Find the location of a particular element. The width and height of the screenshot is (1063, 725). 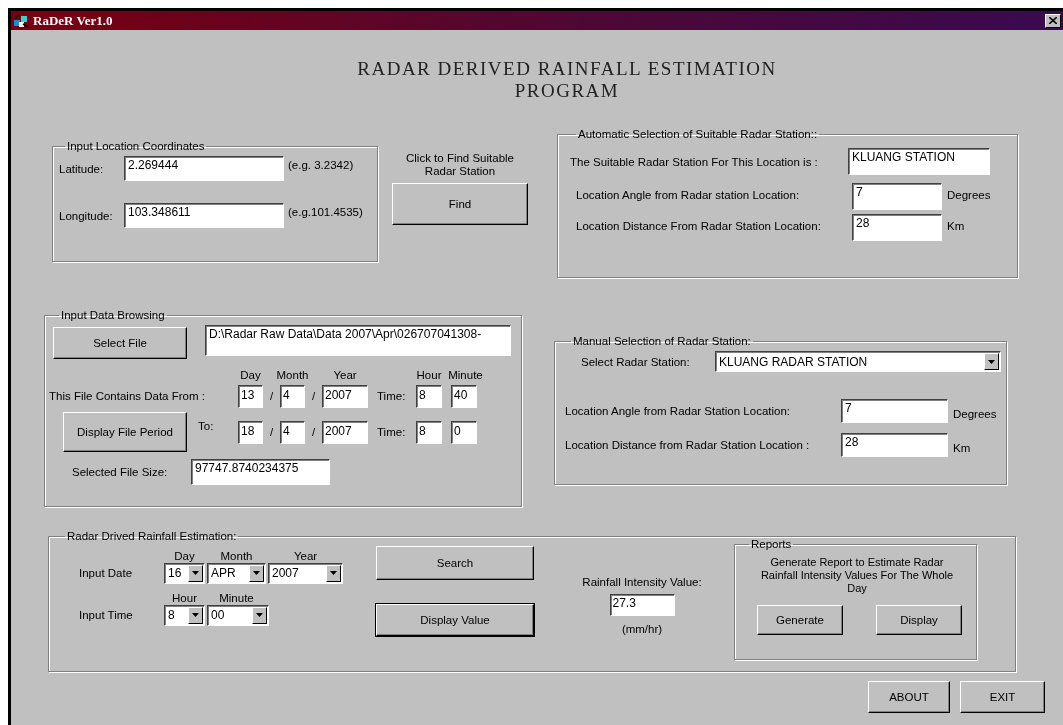

field-label: Location Distance from Radar Station Location : is located at coordinates (688, 445).